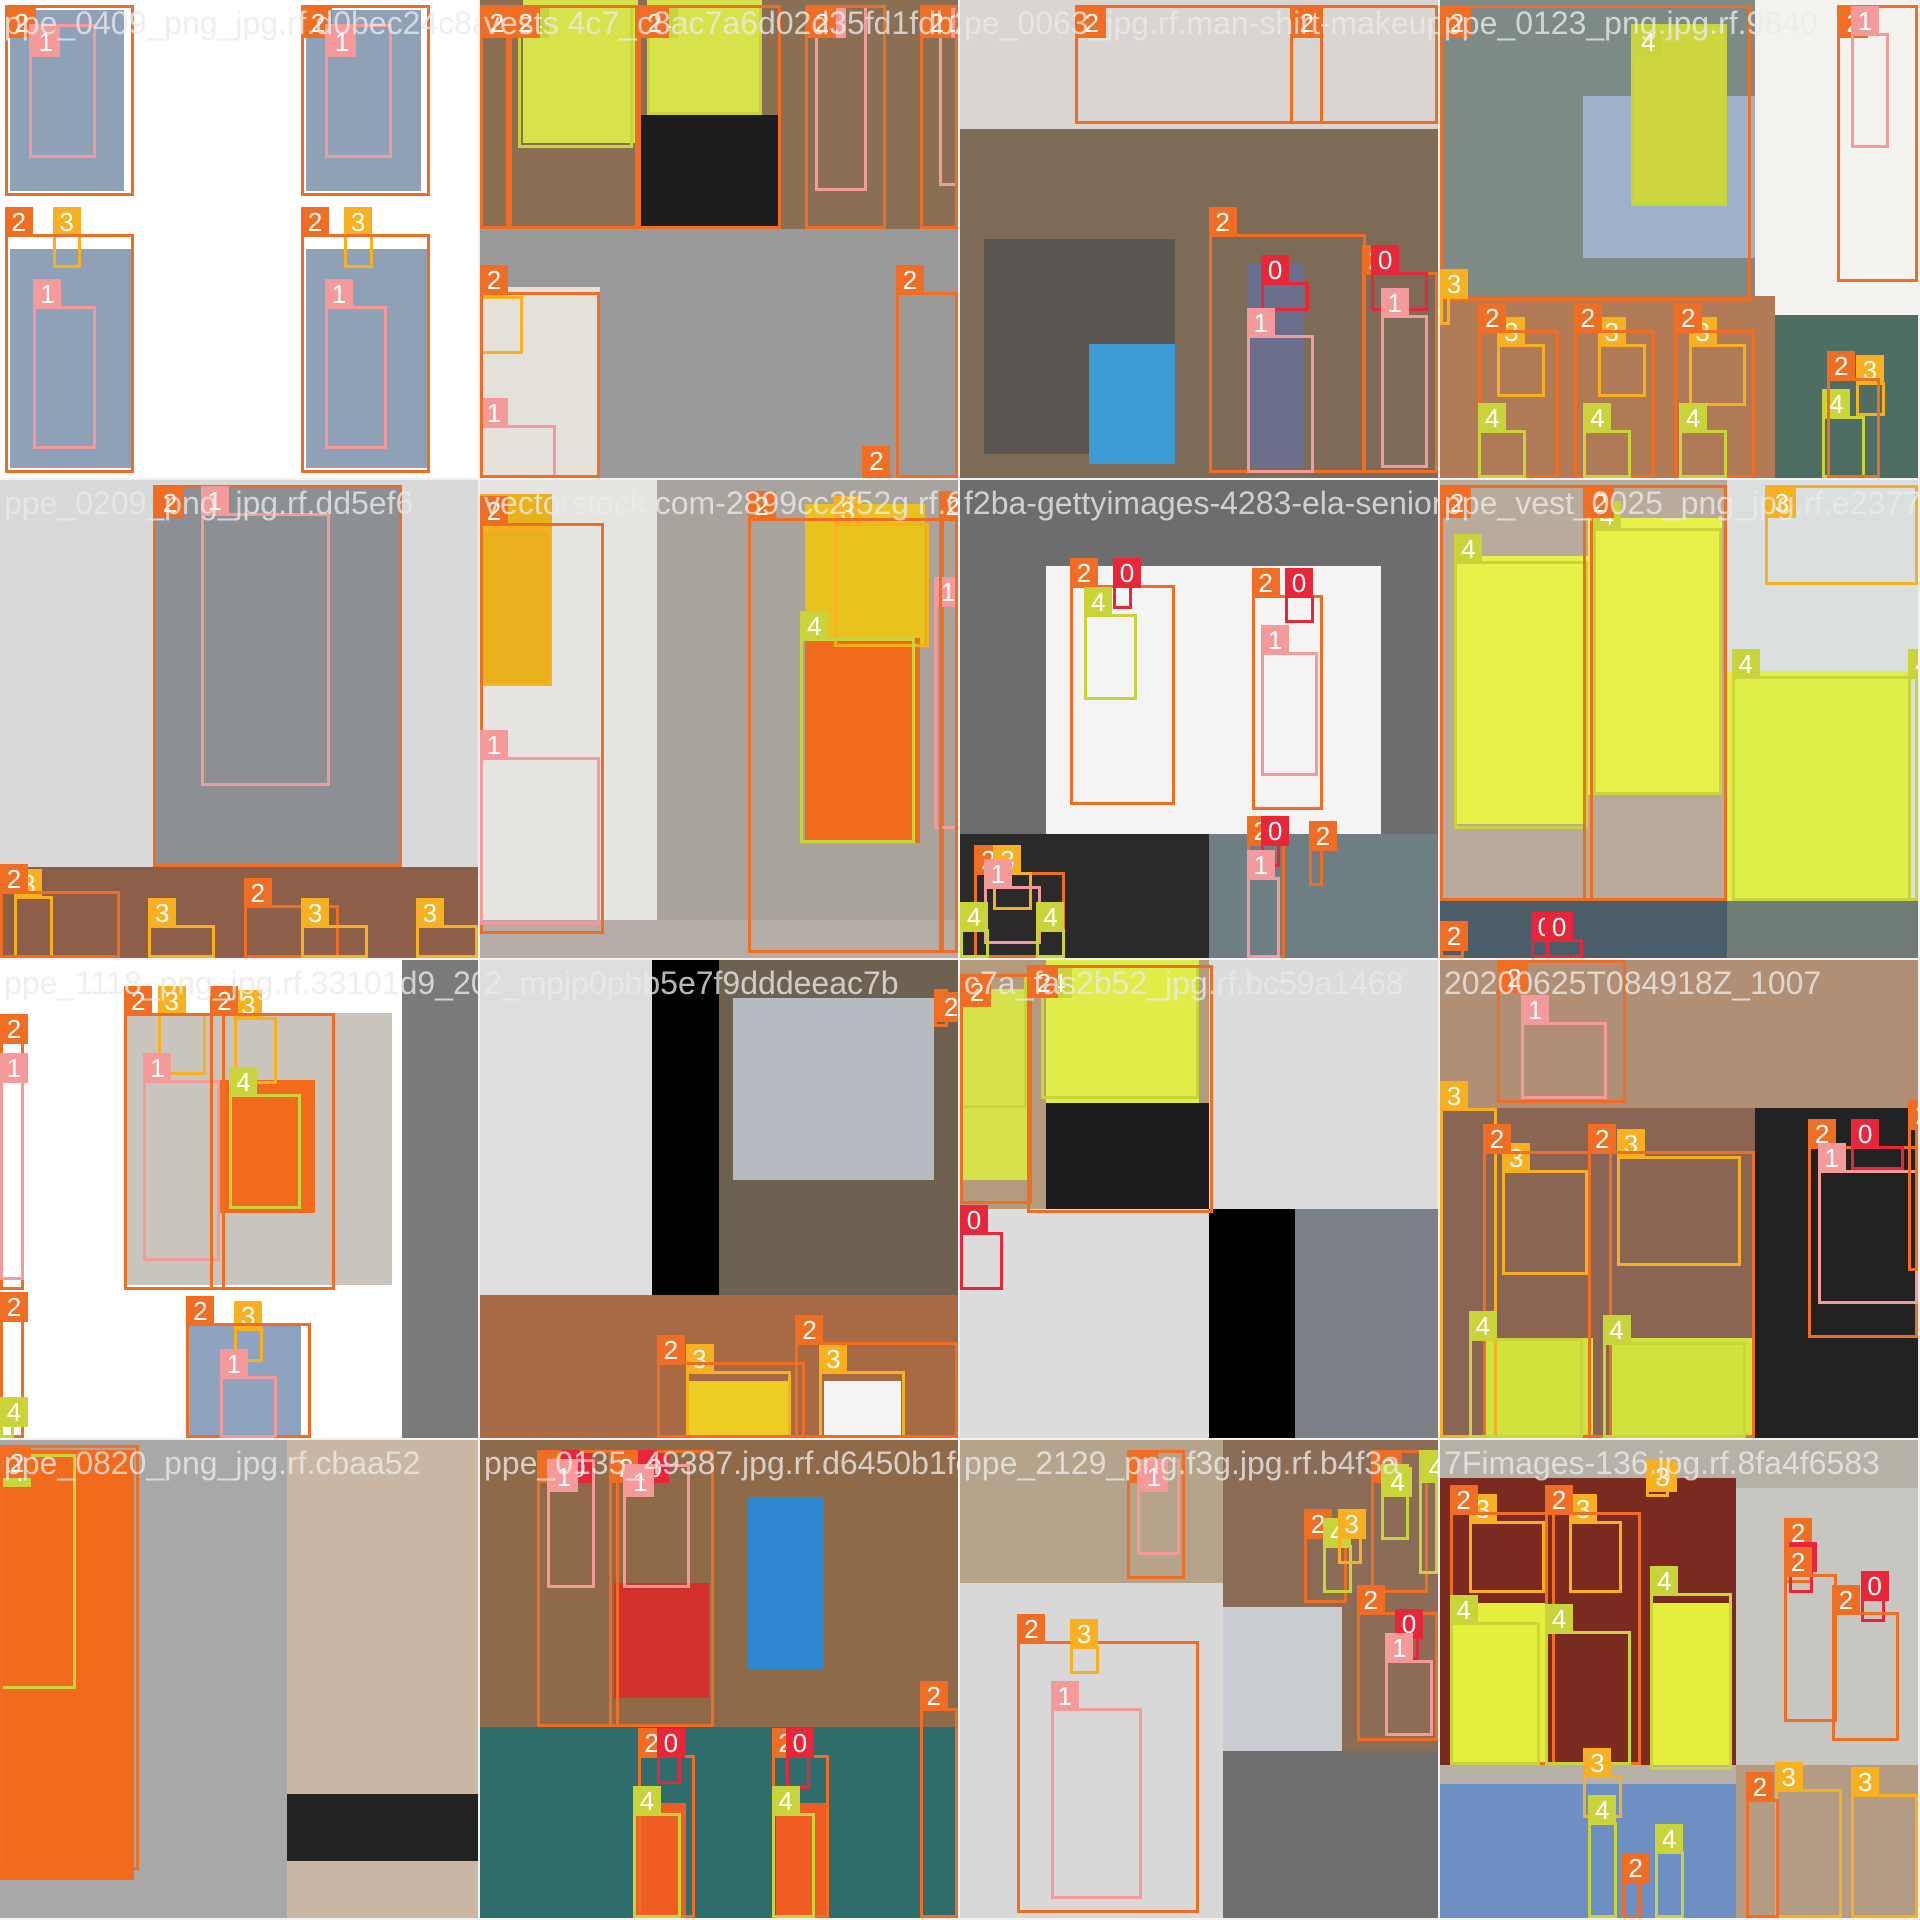 This screenshot has width=1920, height=1920. What do you see at coordinates (240, 720) in the screenshot?
I see `mosaic-tile: ppe_0209_png_jpg.rf.dd5ef6 2 1 3 2 3 2 3 3` at bounding box center [240, 720].